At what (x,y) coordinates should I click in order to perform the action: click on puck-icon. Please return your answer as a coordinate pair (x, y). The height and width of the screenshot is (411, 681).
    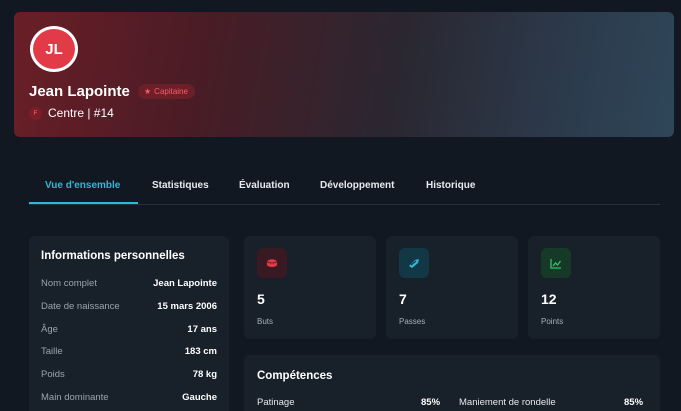
    Looking at the image, I should click on (272, 263).